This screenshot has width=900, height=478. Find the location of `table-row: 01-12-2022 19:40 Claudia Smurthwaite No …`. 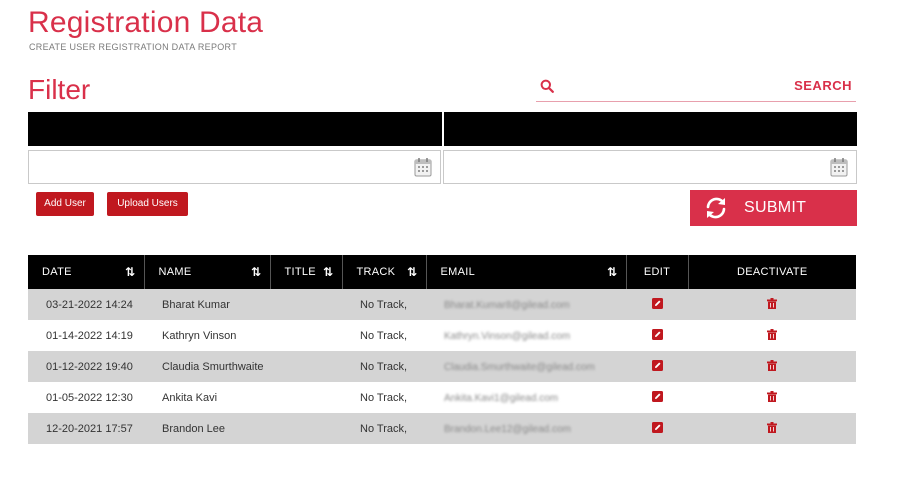

table-row: 01-12-2022 19:40 Claudia Smurthwaite No … is located at coordinates (442, 366).